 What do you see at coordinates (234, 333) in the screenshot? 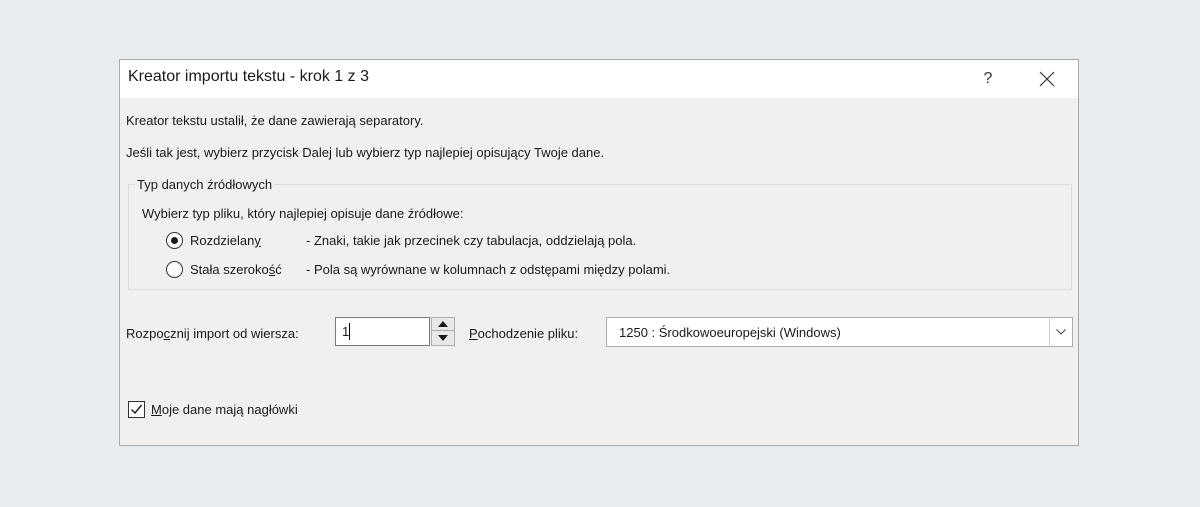
I see `start-row-label-post: znij import od wiersza:` at bounding box center [234, 333].